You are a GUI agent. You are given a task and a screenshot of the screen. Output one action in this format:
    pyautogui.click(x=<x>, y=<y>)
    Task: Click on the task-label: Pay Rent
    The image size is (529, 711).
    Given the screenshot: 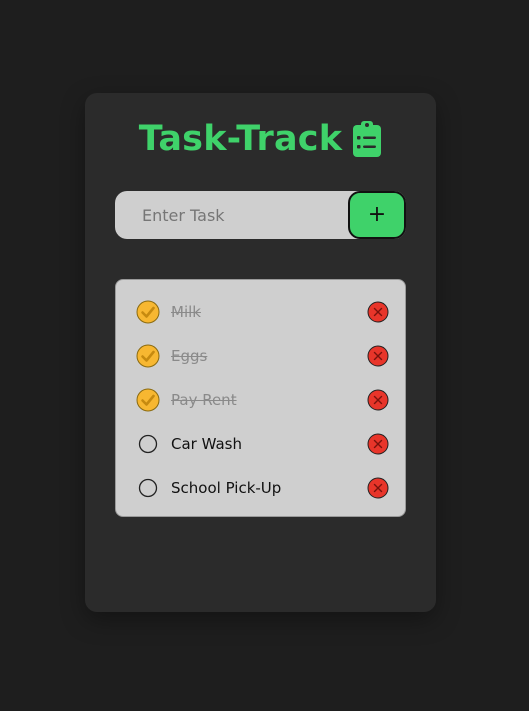 What is the action you would take?
    pyautogui.click(x=204, y=400)
    